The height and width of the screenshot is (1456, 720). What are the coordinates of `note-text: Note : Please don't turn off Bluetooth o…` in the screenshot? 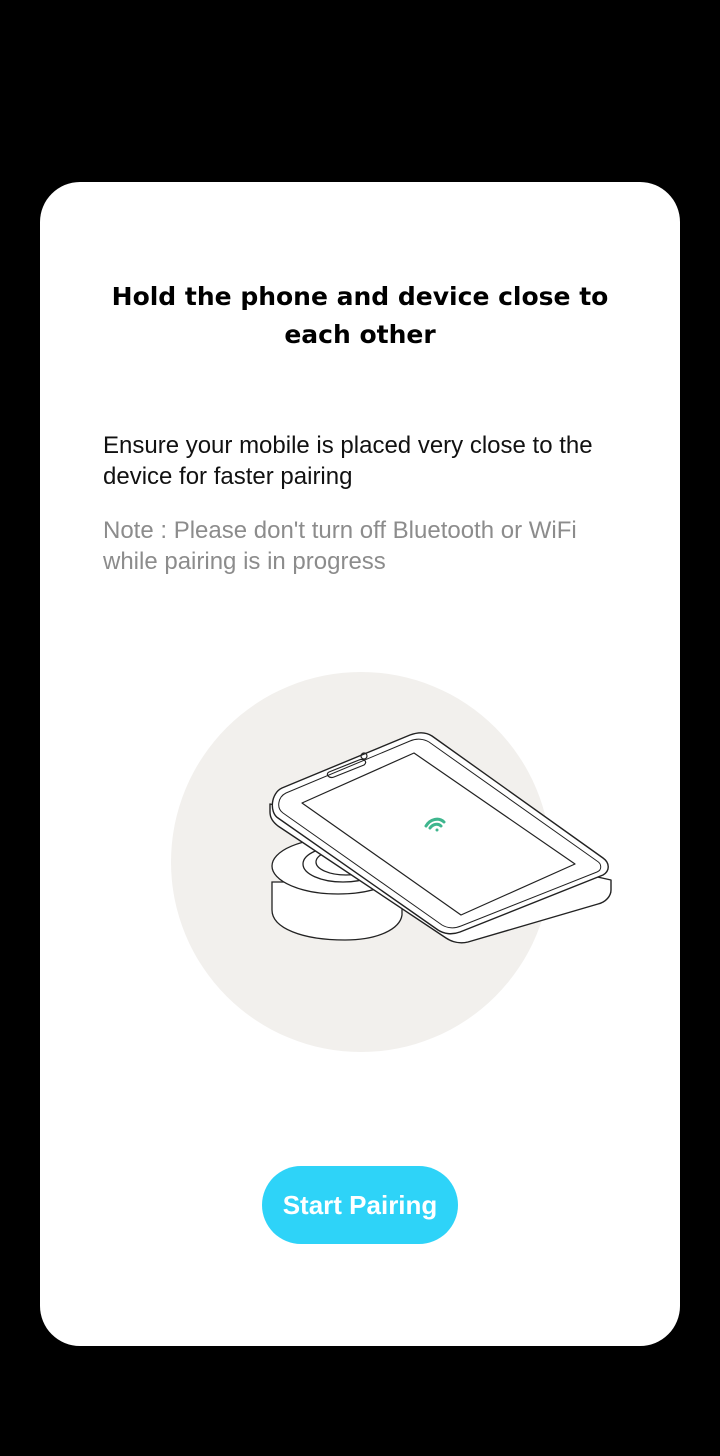 It's located at (340, 546).